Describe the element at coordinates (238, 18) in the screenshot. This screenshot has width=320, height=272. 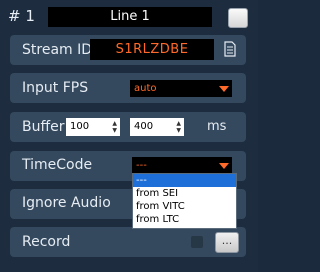
I see `enable-checkbox` at that location.